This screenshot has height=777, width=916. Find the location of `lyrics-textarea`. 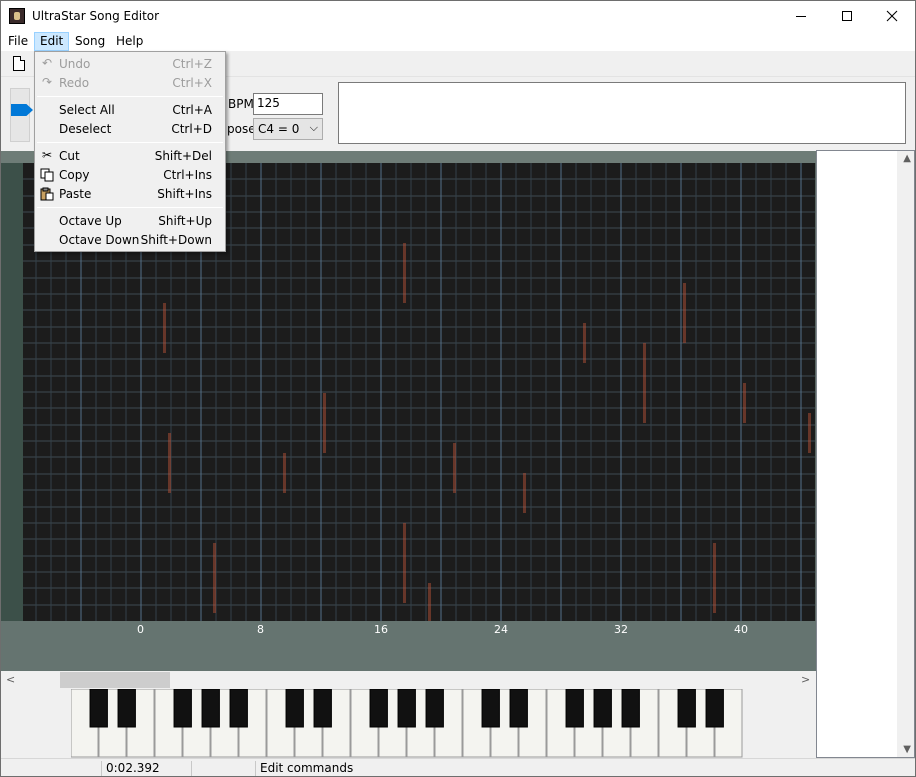

lyrics-textarea is located at coordinates (622, 113).